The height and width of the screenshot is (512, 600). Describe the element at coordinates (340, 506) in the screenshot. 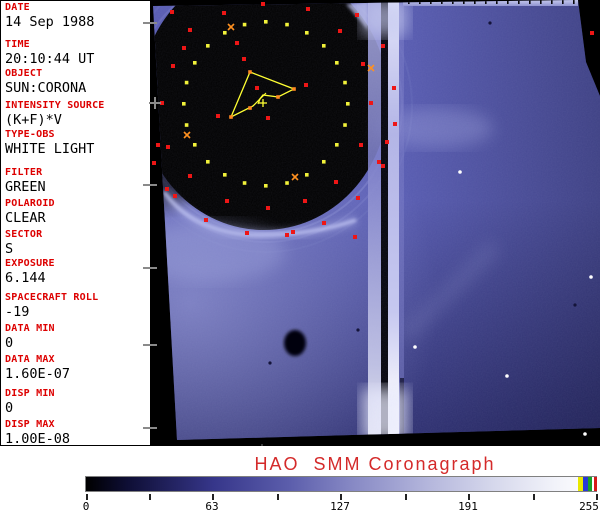

I see `colorbar-tick-label: 127` at that location.